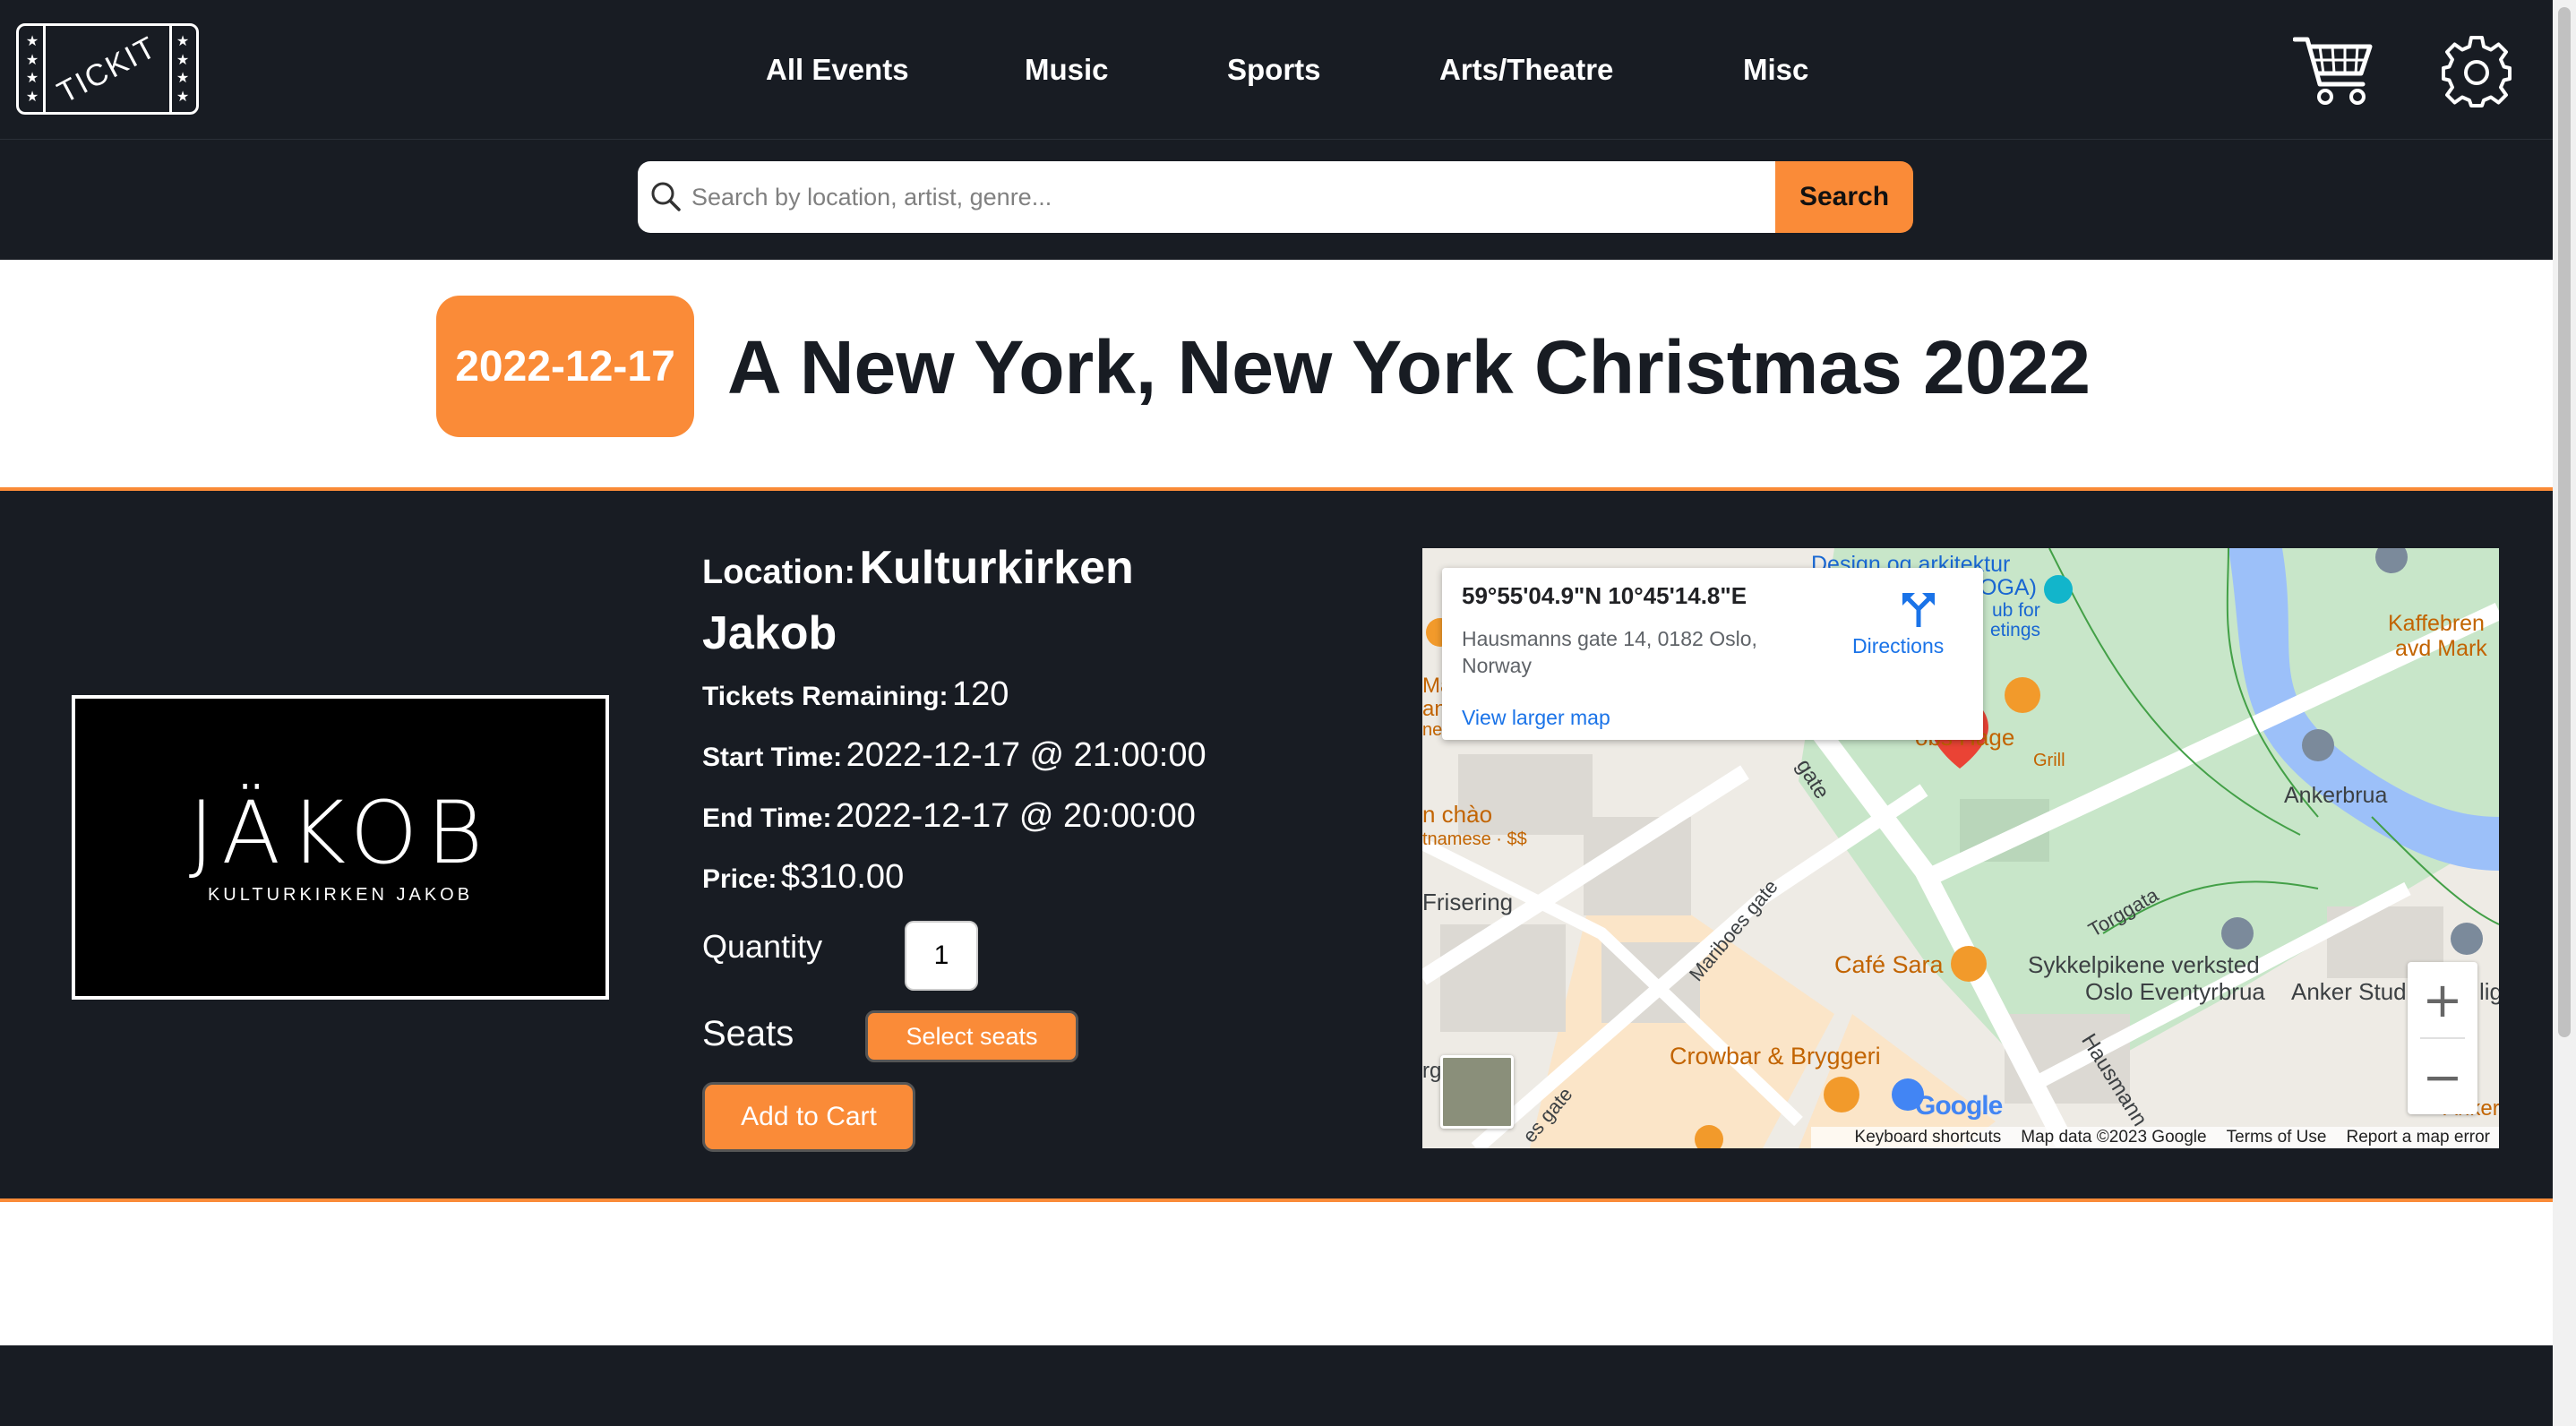  What do you see at coordinates (1474, 839) in the screenshot?
I see `map-label-namese: tnamese · $$` at bounding box center [1474, 839].